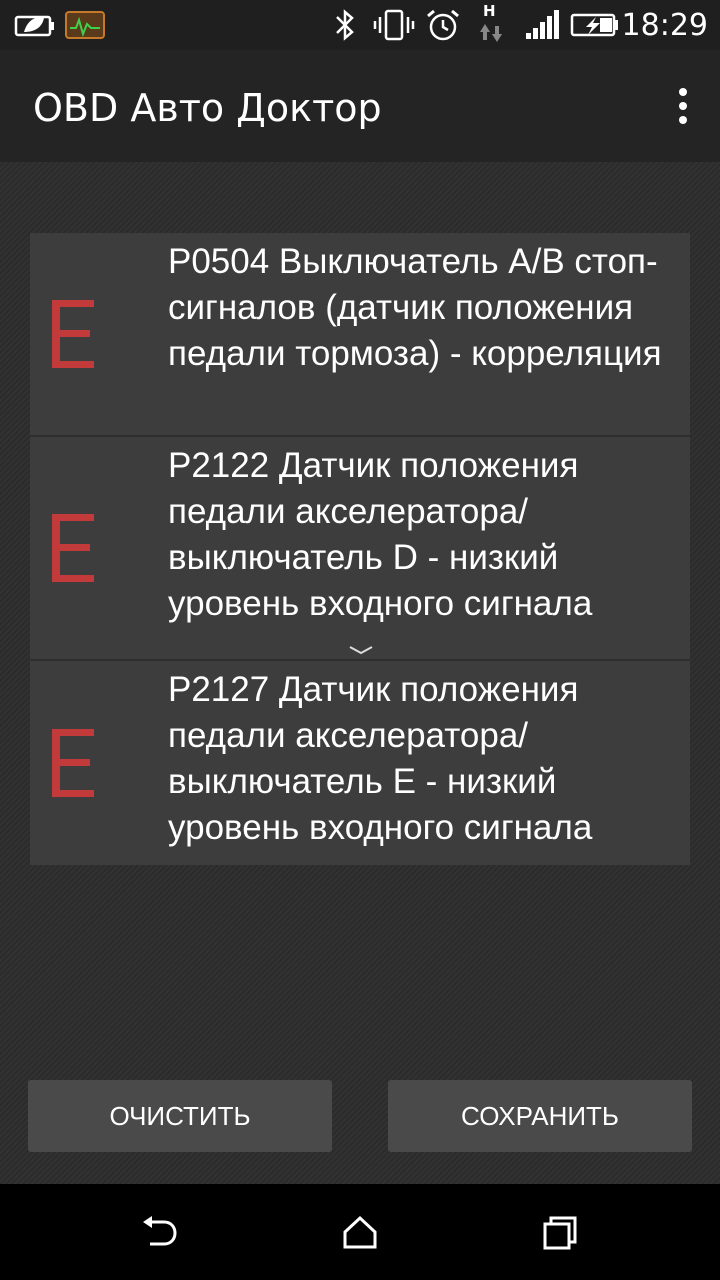 This screenshot has height=1280, width=720. What do you see at coordinates (560, 1232) in the screenshot?
I see `recent-apps-icon` at bounding box center [560, 1232].